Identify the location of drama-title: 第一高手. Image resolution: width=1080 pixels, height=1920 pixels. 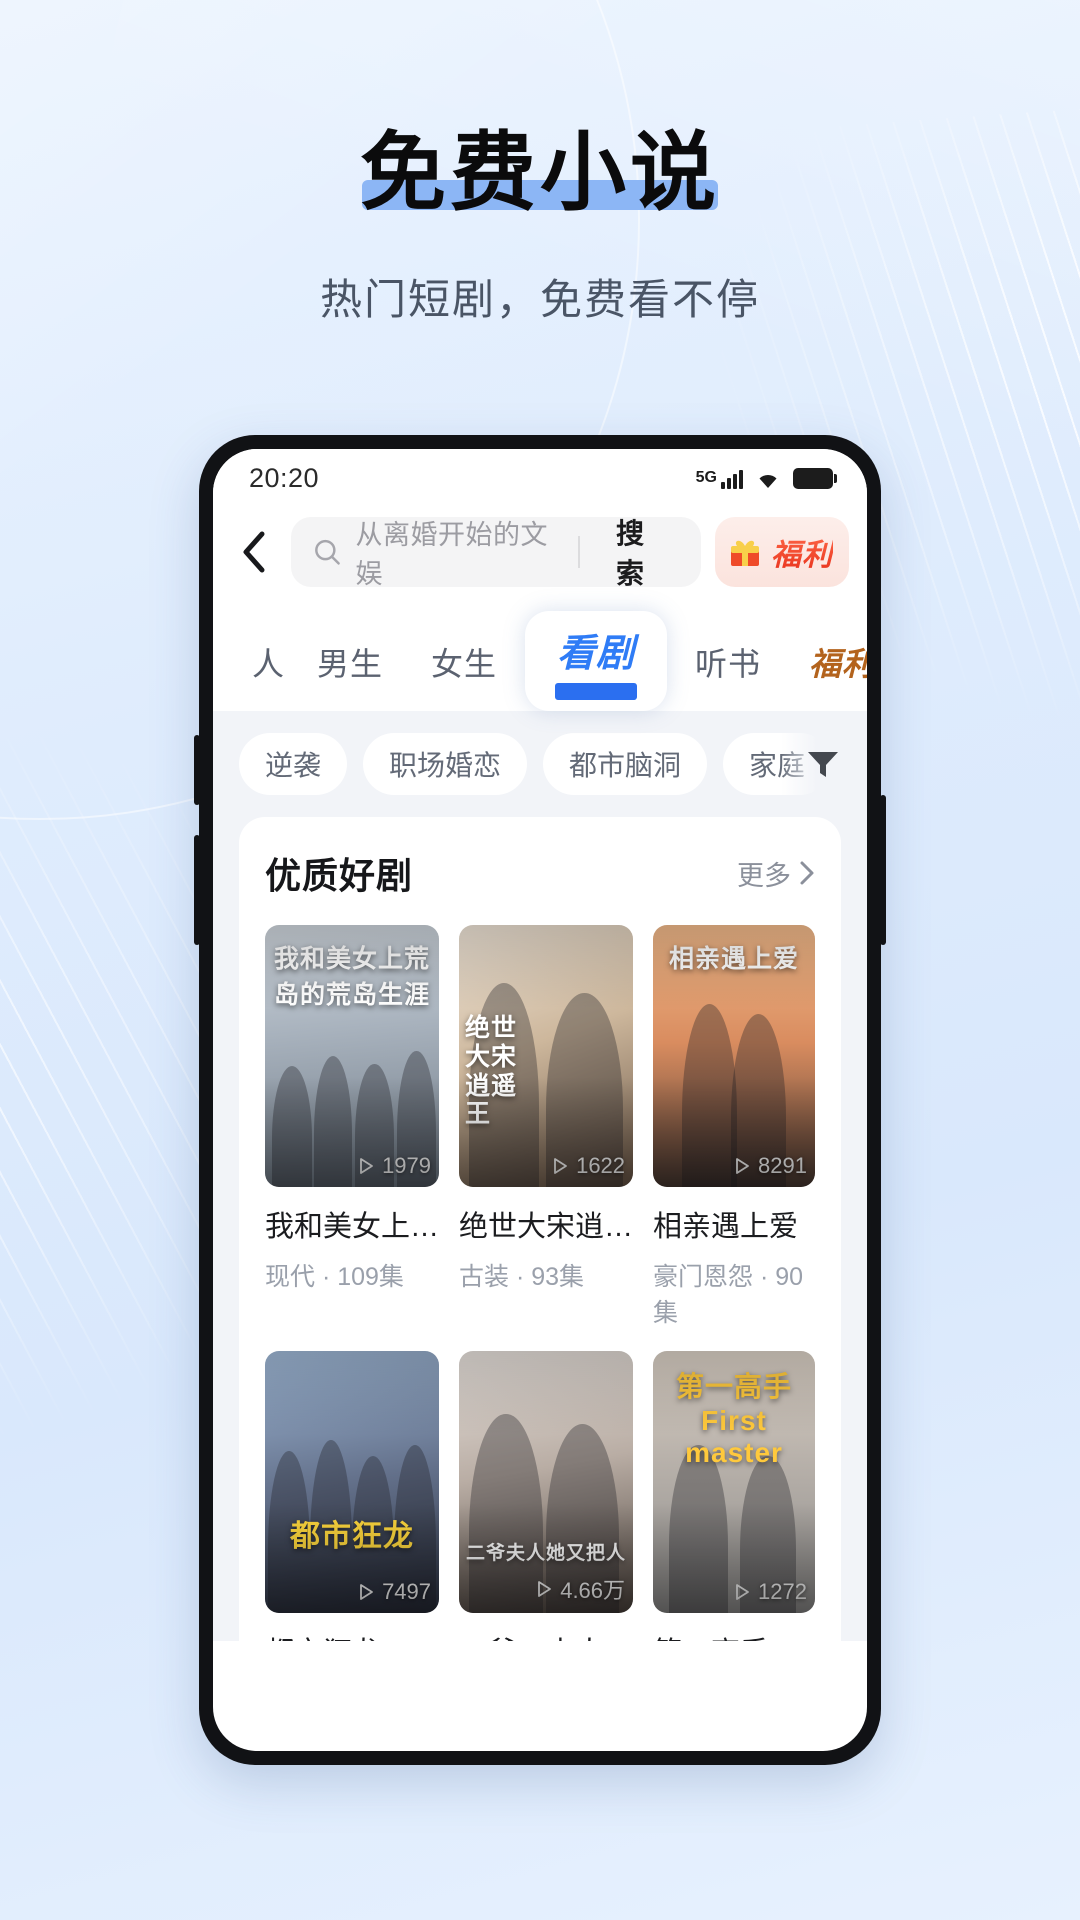
(734, 1635).